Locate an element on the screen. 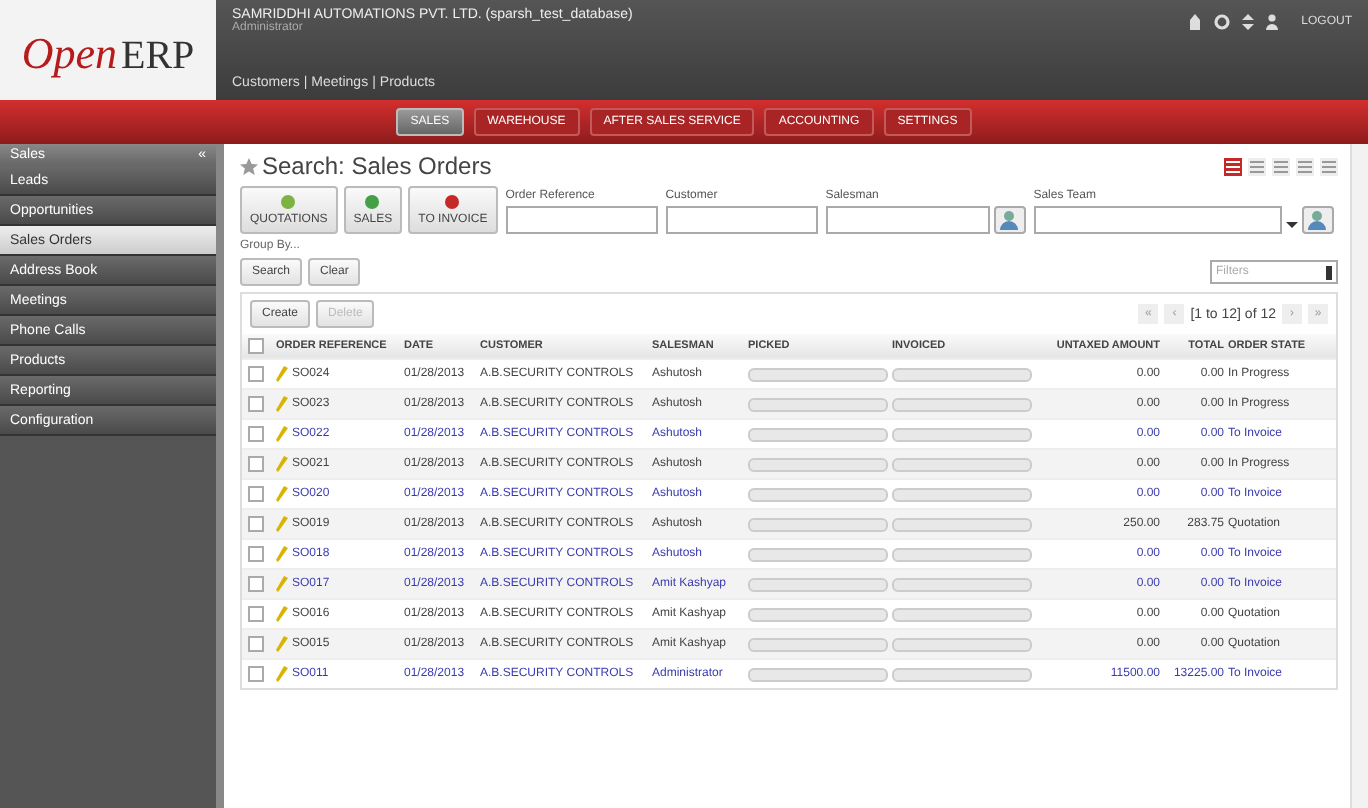 This screenshot has height=808, width=1368. home-icon is located at coordinates (1194, 21).